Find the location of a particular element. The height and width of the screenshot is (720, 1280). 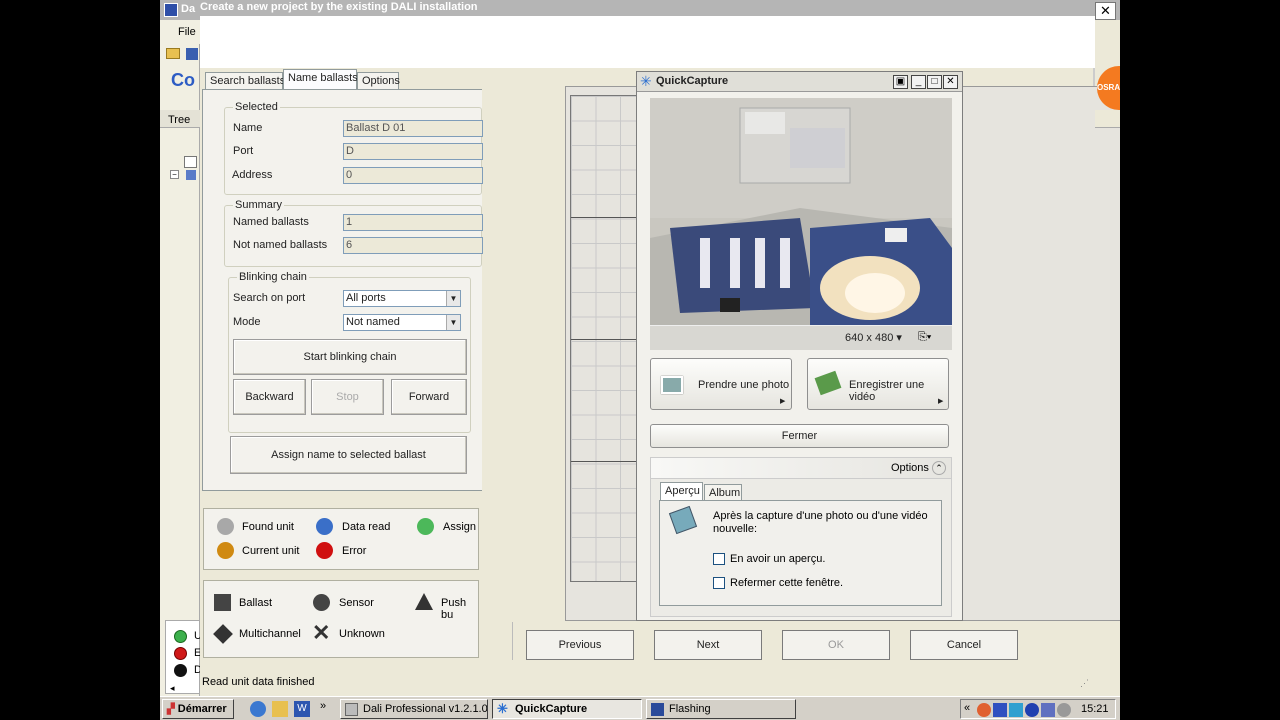

take-photo-button: Prendre une photo ▶ is located at coordinates (721, 384).